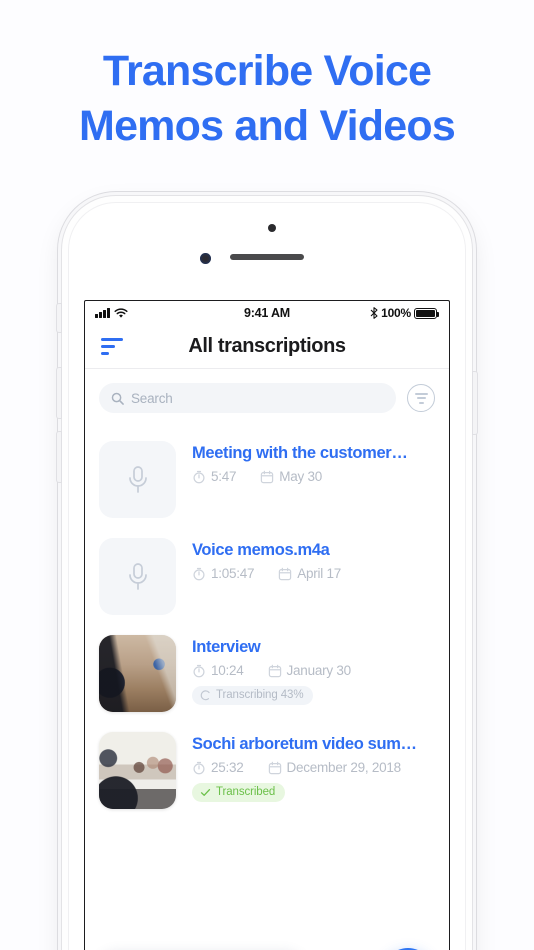 This screenshot has width=534, height=950. Describe the element at coordinates (319, 670) in the screenshot. I see `date-label: January 30` at that location.